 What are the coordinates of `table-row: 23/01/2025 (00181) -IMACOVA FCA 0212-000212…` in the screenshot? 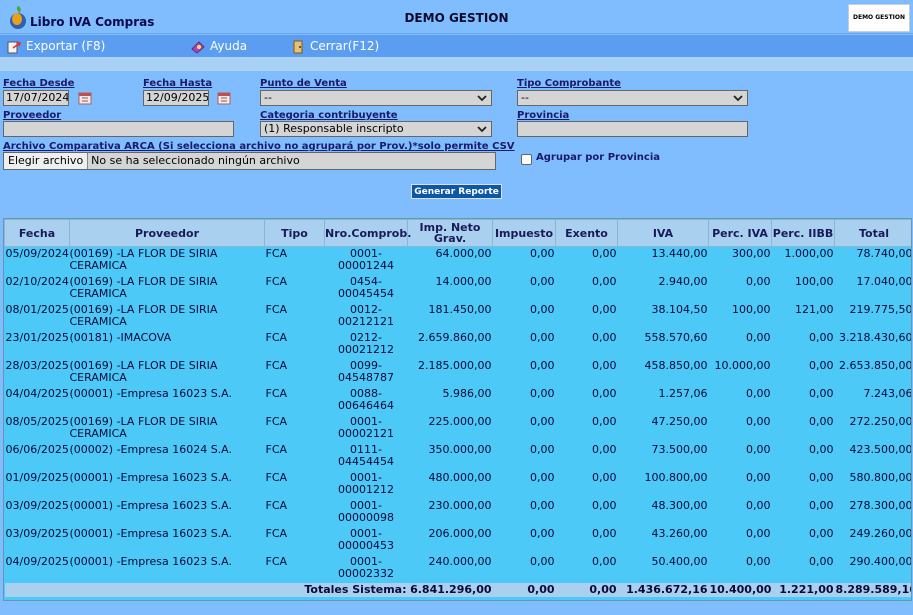 It's located at (458, 344).